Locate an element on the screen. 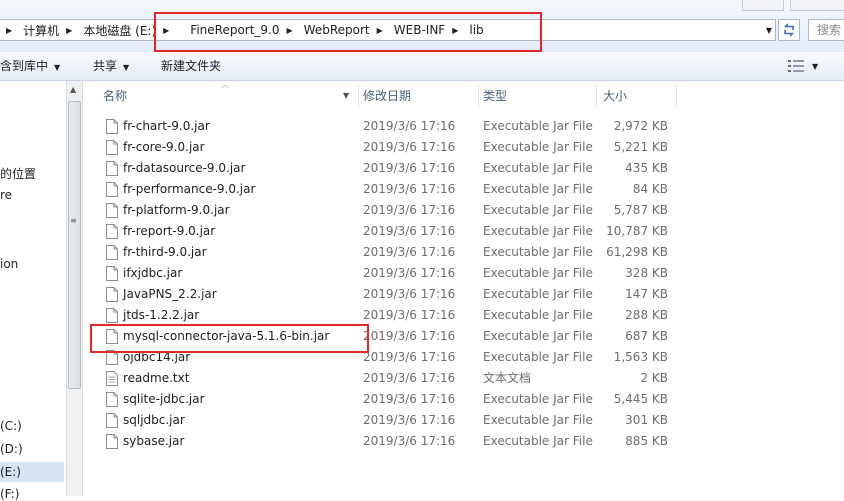 This screenshot has height=501, width=844. address-history-dropdown: ▼ is located at coordinates (769, 30).